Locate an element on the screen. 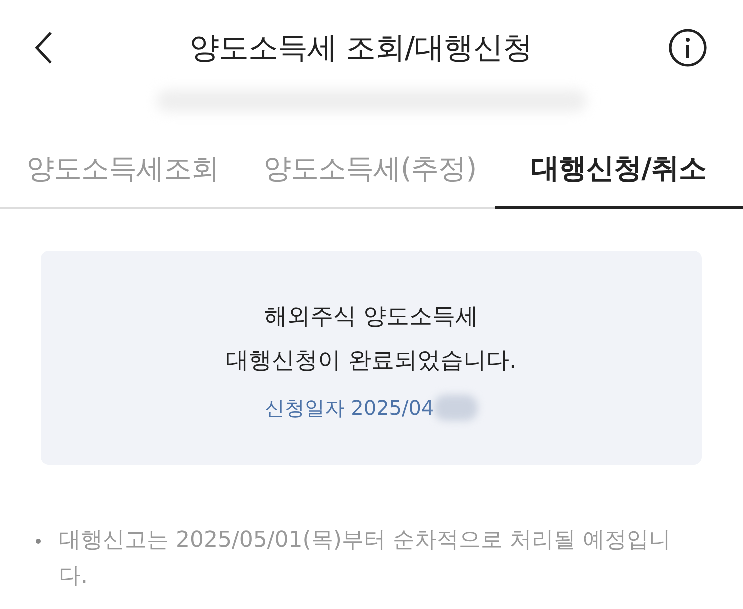 This screenshot has width=743, height=609. application-date: 신청일자 2025/04 is located at coordinates (349, 408).